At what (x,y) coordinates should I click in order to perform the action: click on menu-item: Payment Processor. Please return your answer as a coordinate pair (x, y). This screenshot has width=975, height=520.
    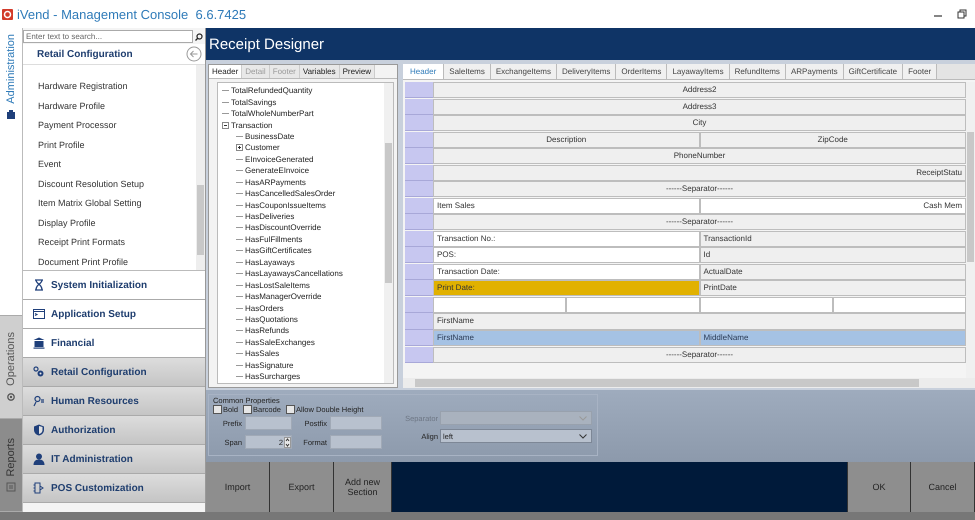
    Looking at the image, I should click on (117, 126).